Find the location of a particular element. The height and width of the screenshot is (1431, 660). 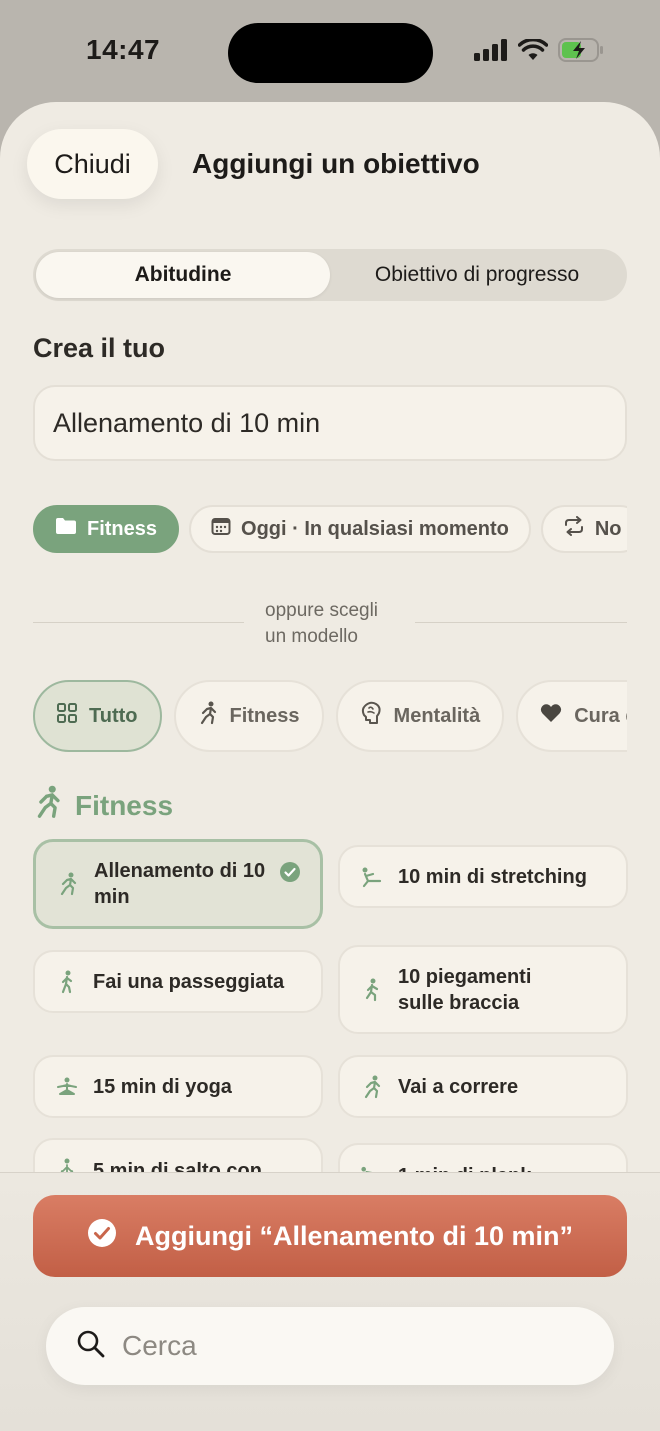

repeat-option-chip: No is located at coordinates (583, 529).